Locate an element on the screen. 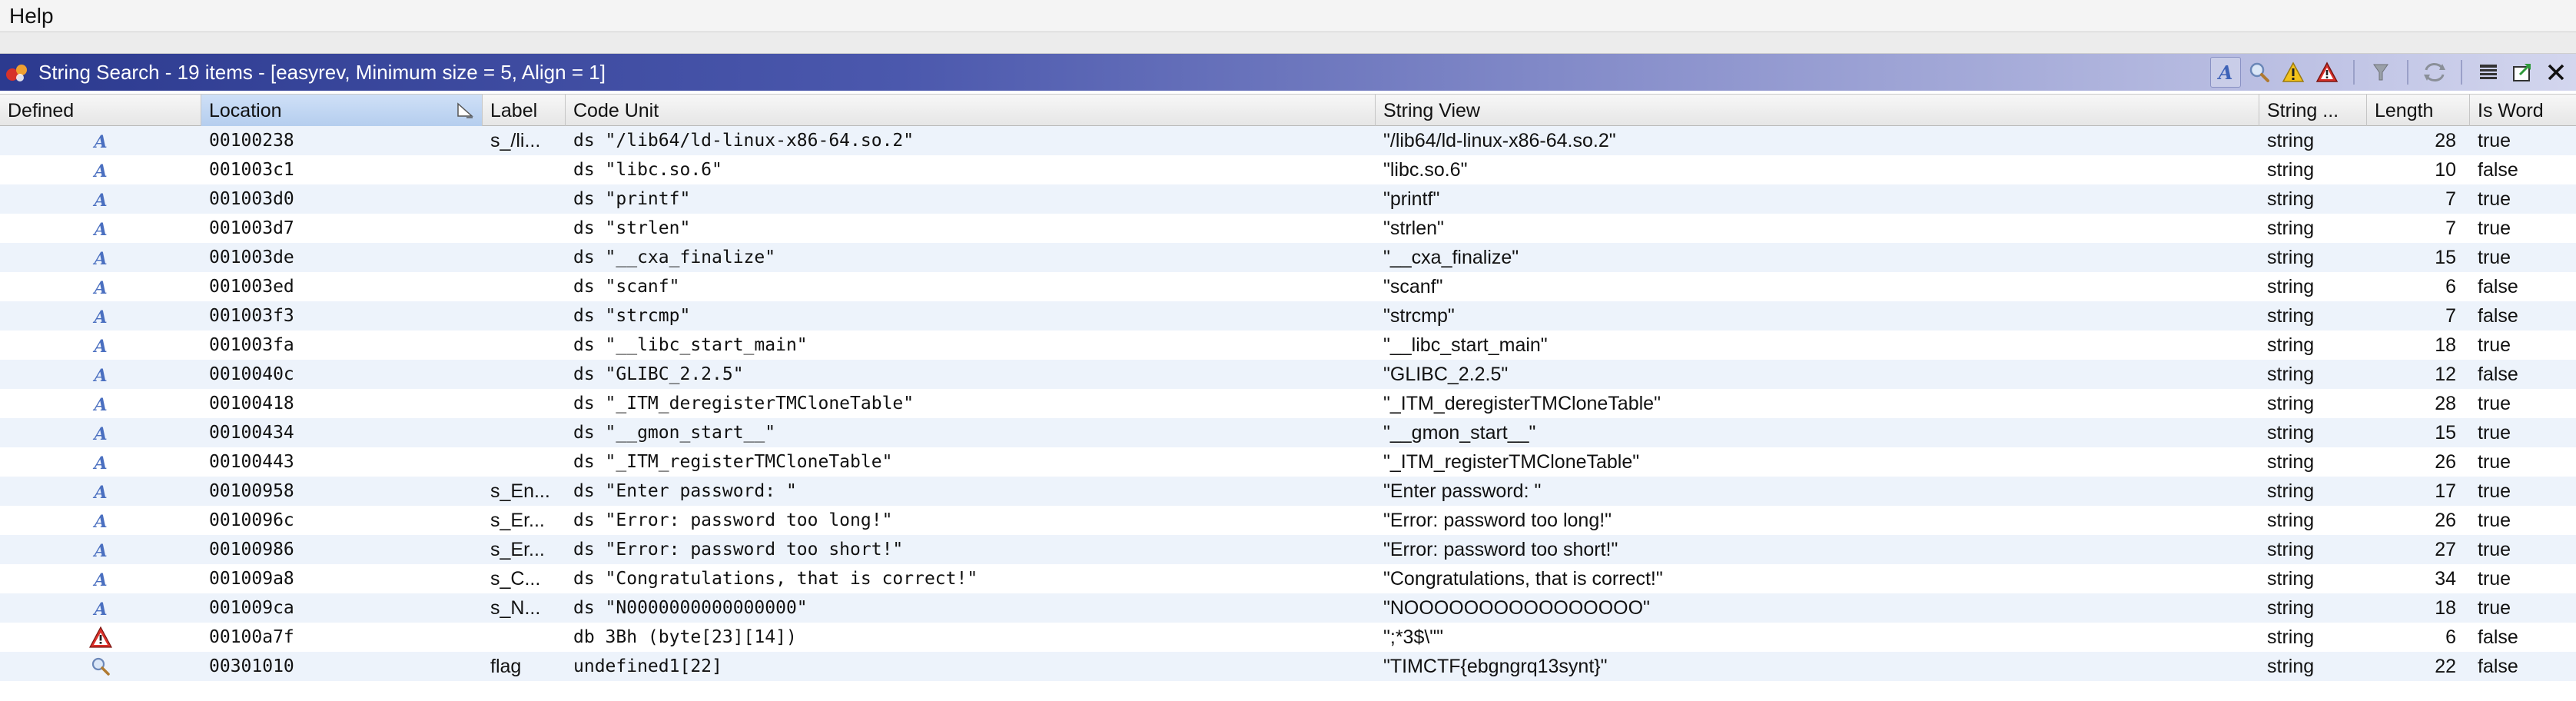  column-header-defined: Defined is located at coordinates (100, 111).